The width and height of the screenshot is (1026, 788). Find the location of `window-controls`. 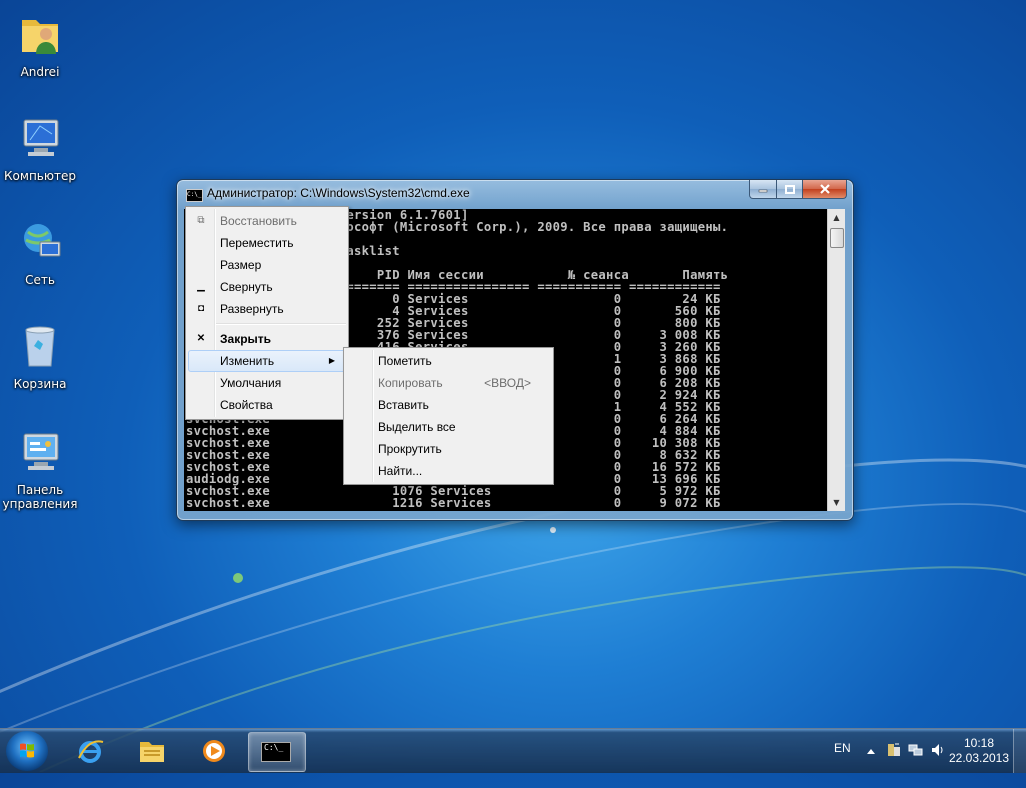

window-controls is located at coordinates (798, 189).